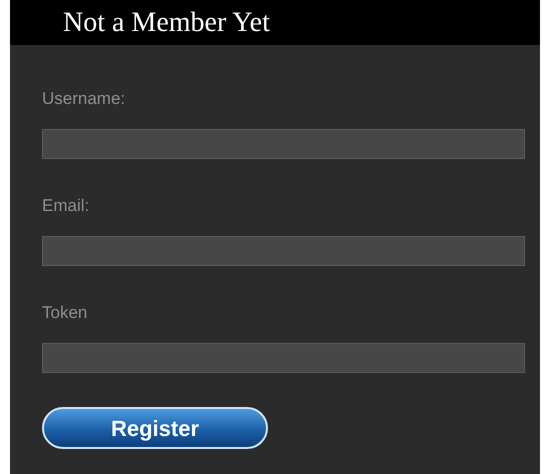  What do you see at coordinates (66, 205) in the screenshot?
I see `field-label: Email:` at bounding box center [66, 205].